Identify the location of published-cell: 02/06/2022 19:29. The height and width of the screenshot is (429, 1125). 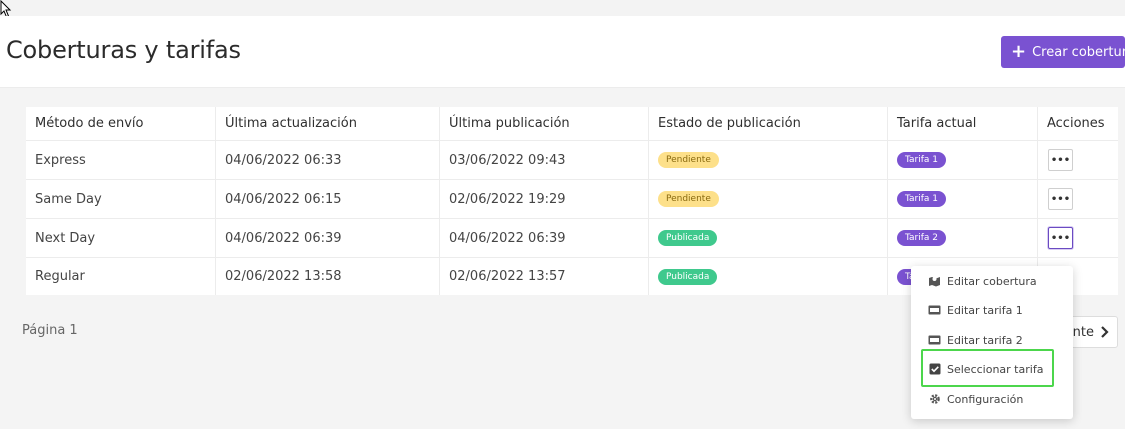
(544, 199).